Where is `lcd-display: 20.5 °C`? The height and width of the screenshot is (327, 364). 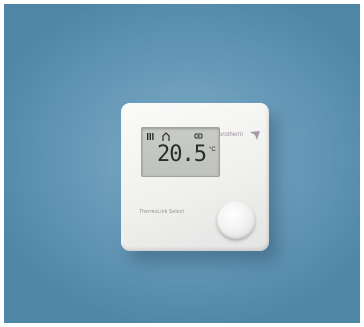 lcd-display: 20.5 °C is located at coordinates (180, 152).